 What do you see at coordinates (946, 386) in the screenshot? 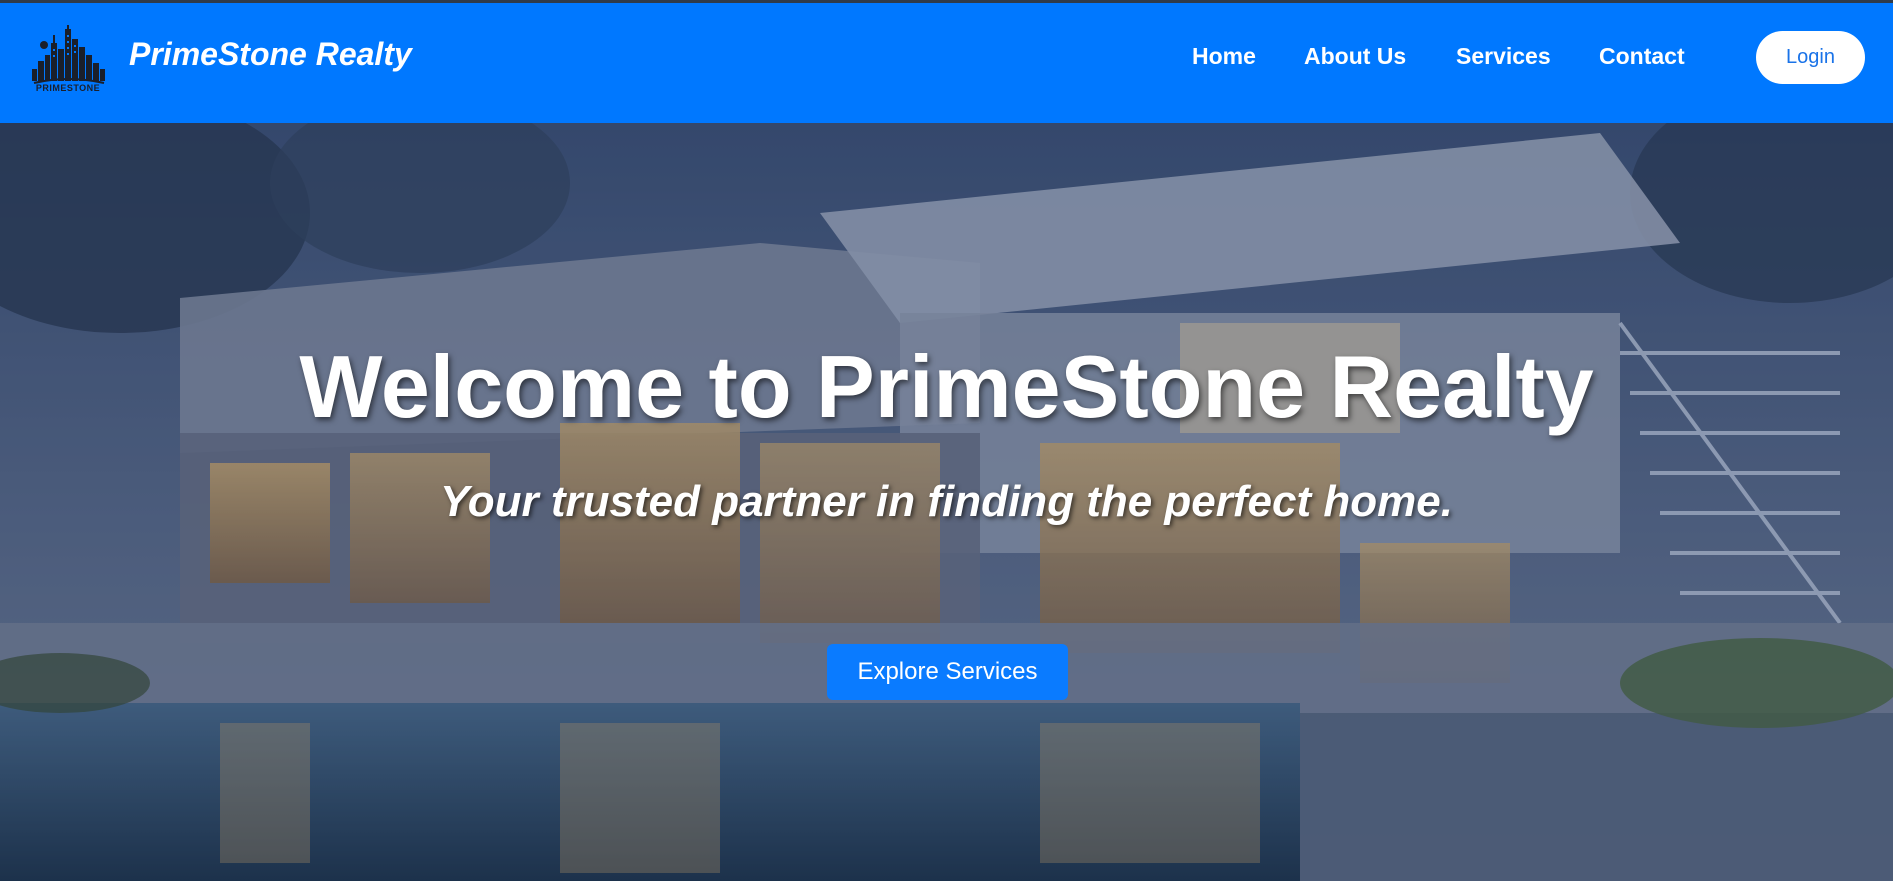
I see `hero-title: Welcome to PrimeStone Realty` at bounding box center [946, 386].